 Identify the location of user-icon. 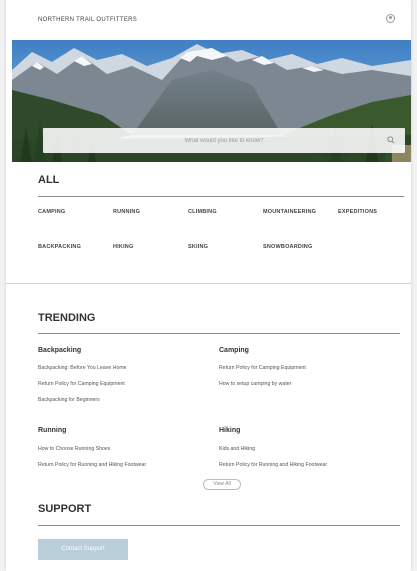
(390, 18).